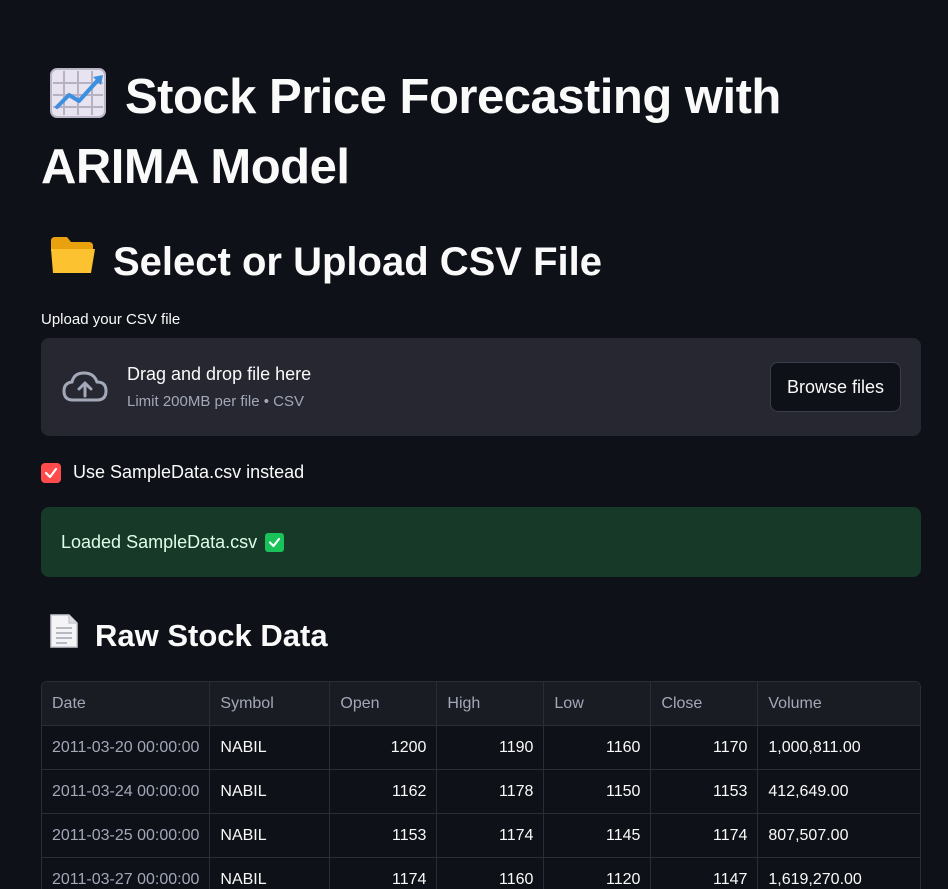 The height and width of the screenshot is (889, 948). I want to click on high-cell: 1160, so click(490, 873).